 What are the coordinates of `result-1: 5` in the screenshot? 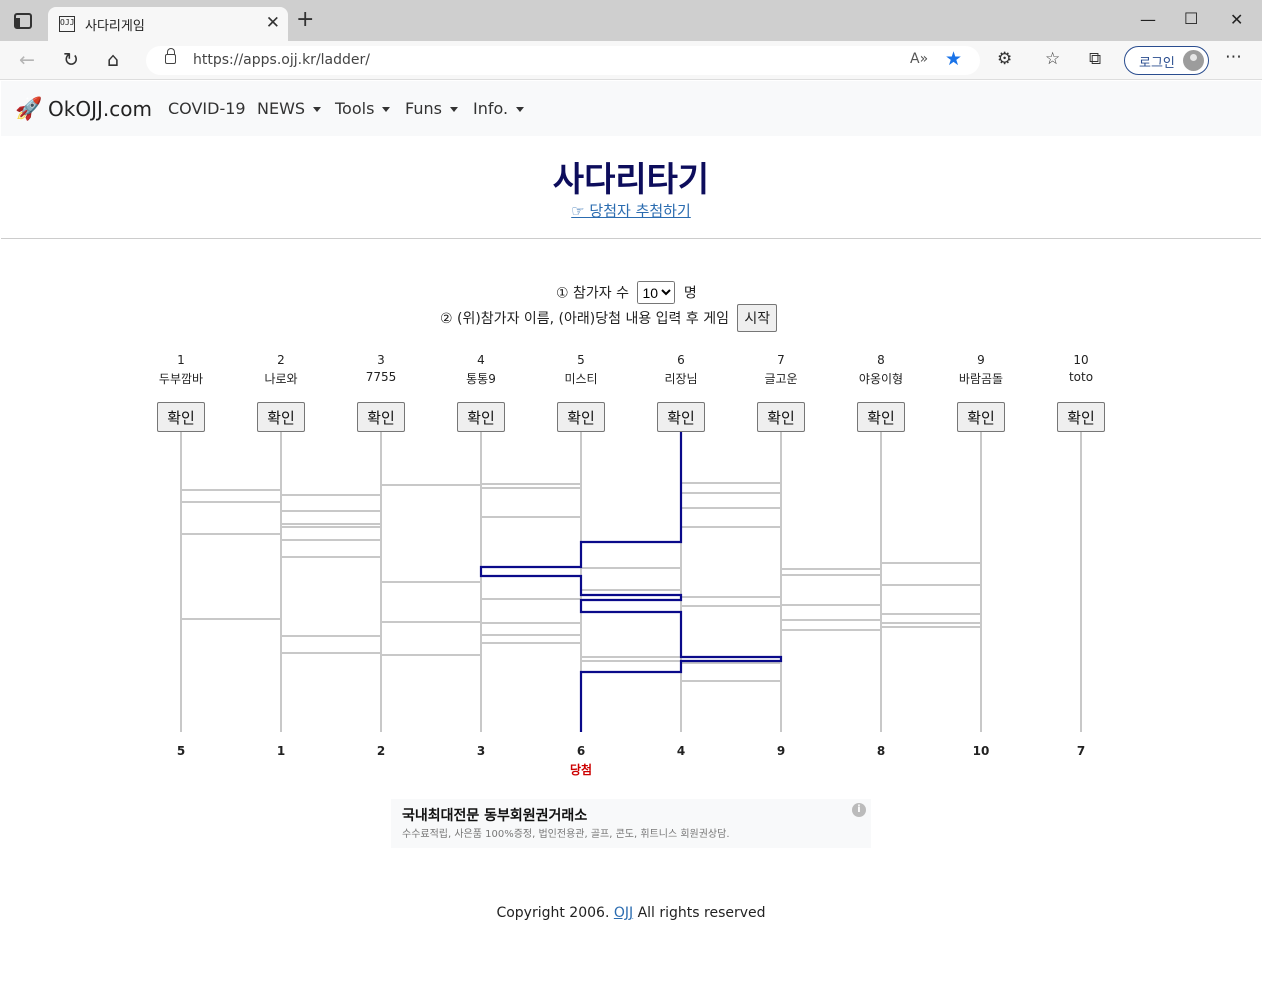 It's located at (181, 751).